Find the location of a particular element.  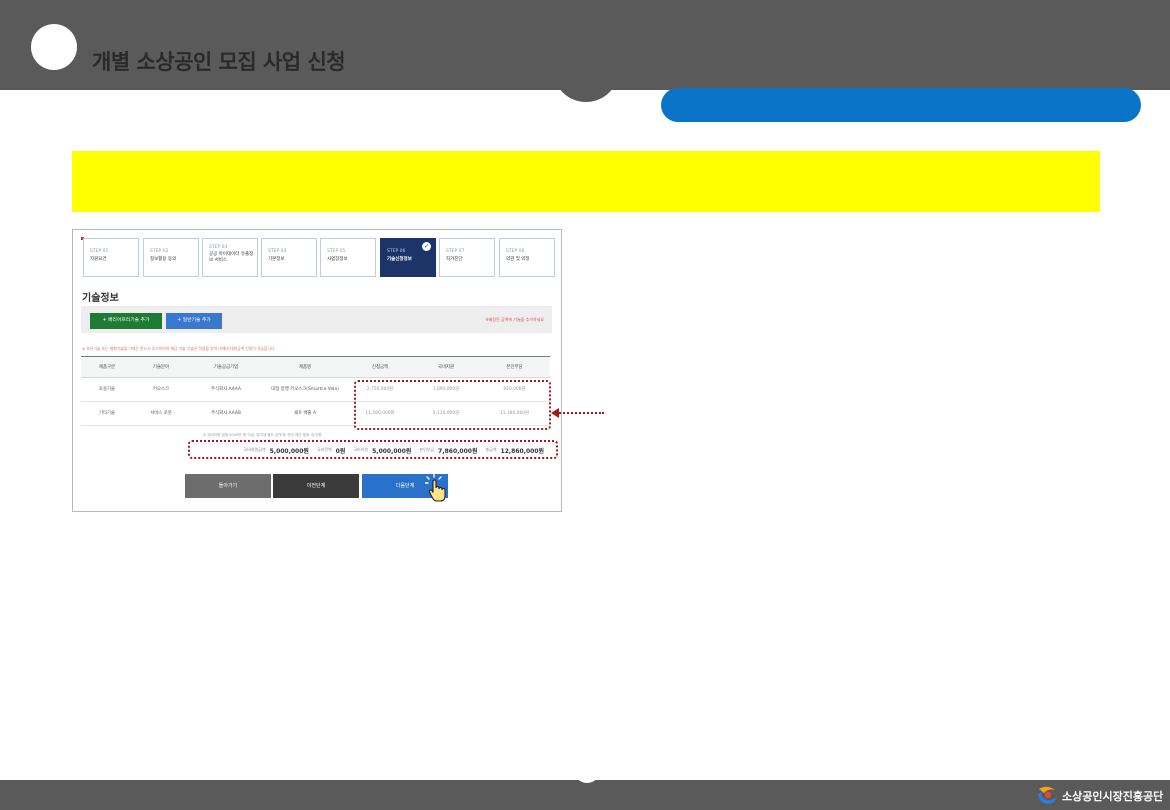

step-name: 기본정보 is located at coordinates (276, 259).